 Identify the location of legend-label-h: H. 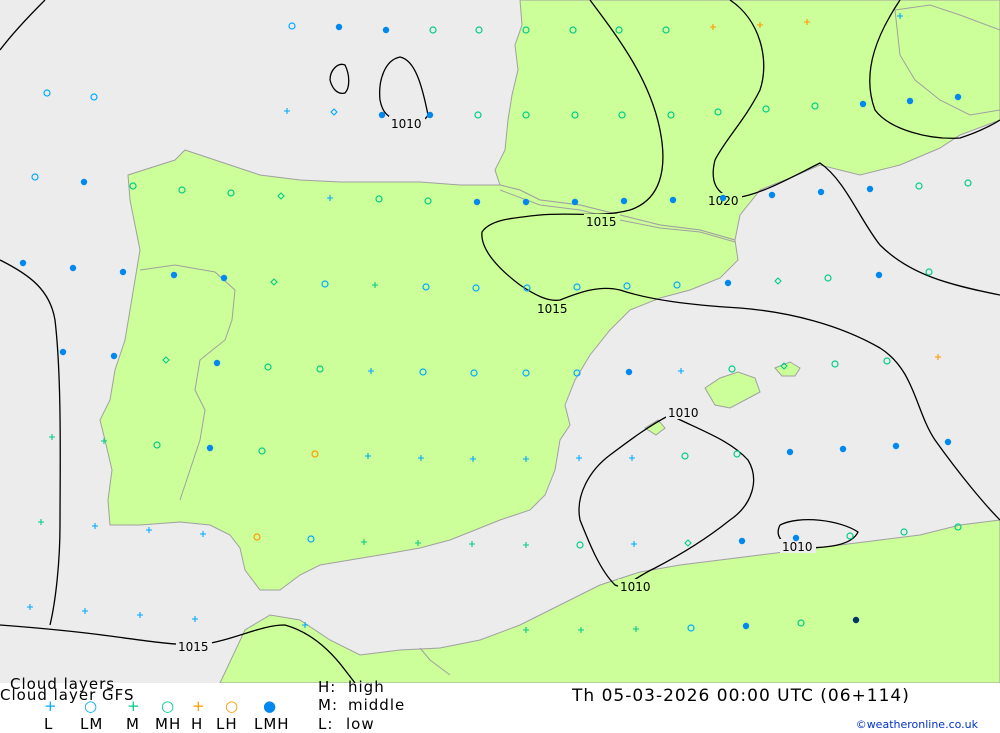
(197, 724).